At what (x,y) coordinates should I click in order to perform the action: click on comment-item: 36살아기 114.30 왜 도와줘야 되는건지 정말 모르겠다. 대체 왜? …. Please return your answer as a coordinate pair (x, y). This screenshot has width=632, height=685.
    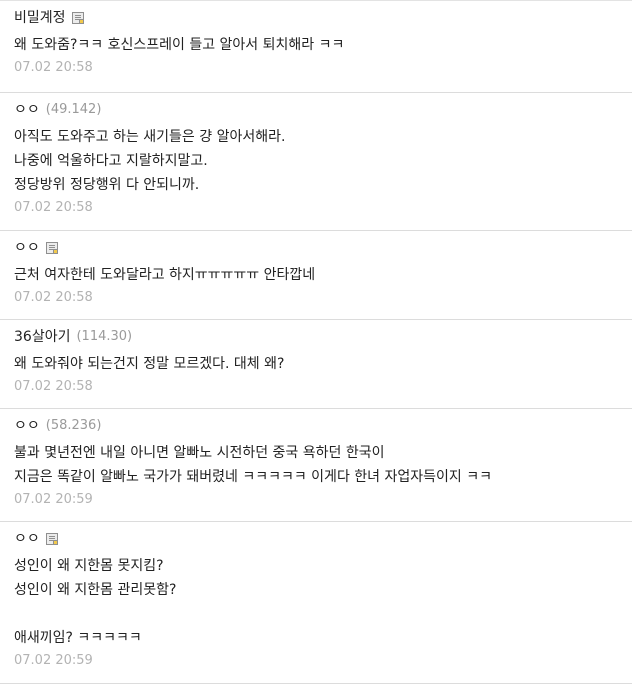
    Looking at the image, I should click on (316, 364).